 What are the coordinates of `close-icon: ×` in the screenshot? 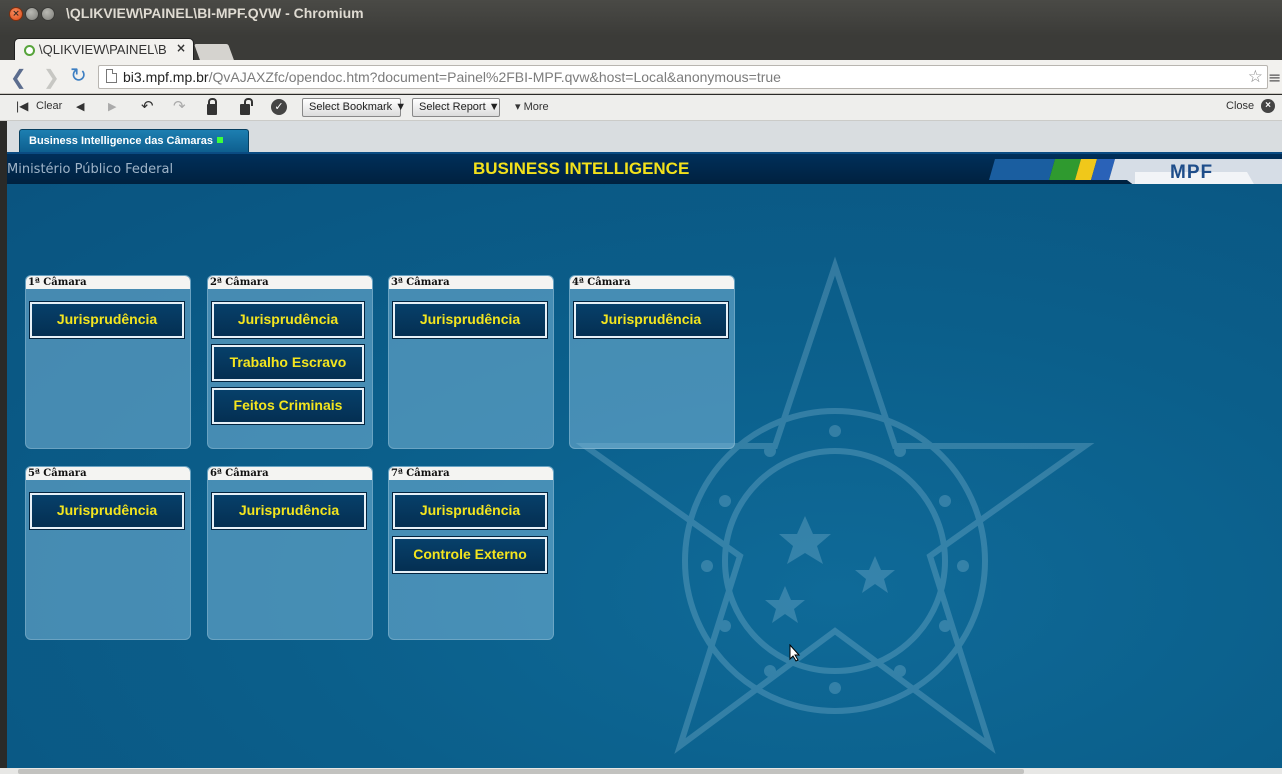 It's located at (1268, 106).